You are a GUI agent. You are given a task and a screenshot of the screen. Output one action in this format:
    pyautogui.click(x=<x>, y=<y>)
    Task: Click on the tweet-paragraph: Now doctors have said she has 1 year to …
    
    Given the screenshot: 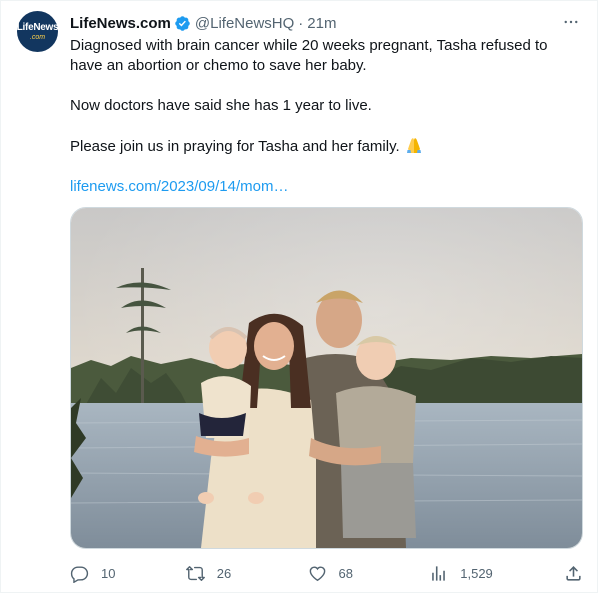 What is the action you would take?
    pyautogui.click(x=221, y=105)
    